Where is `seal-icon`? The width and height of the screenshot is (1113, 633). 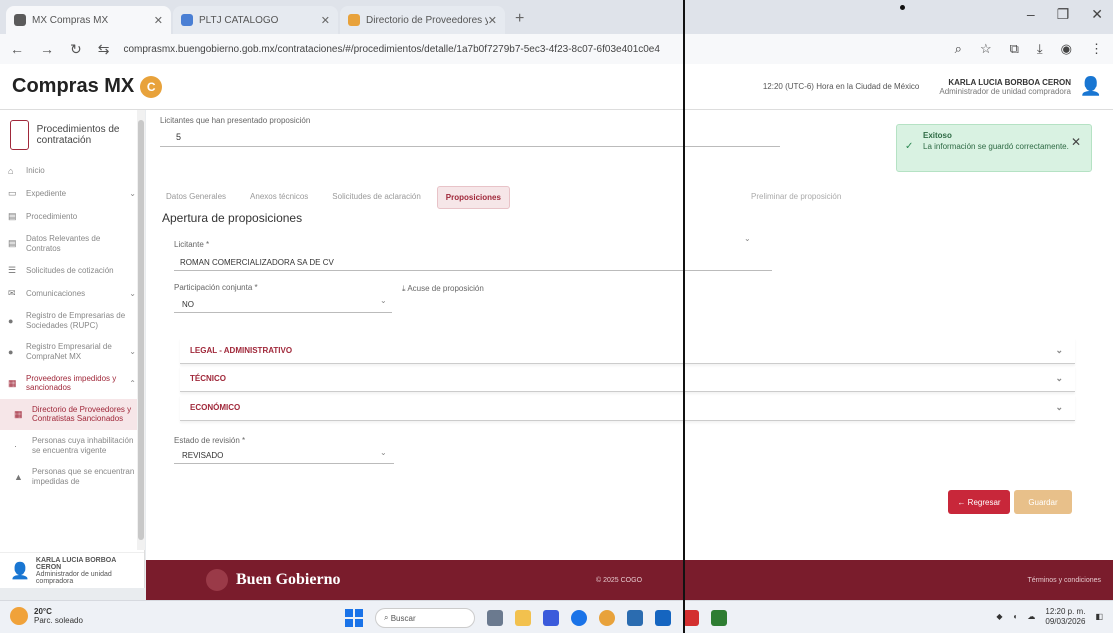 seal-icon is located at coordinates (217, 580).